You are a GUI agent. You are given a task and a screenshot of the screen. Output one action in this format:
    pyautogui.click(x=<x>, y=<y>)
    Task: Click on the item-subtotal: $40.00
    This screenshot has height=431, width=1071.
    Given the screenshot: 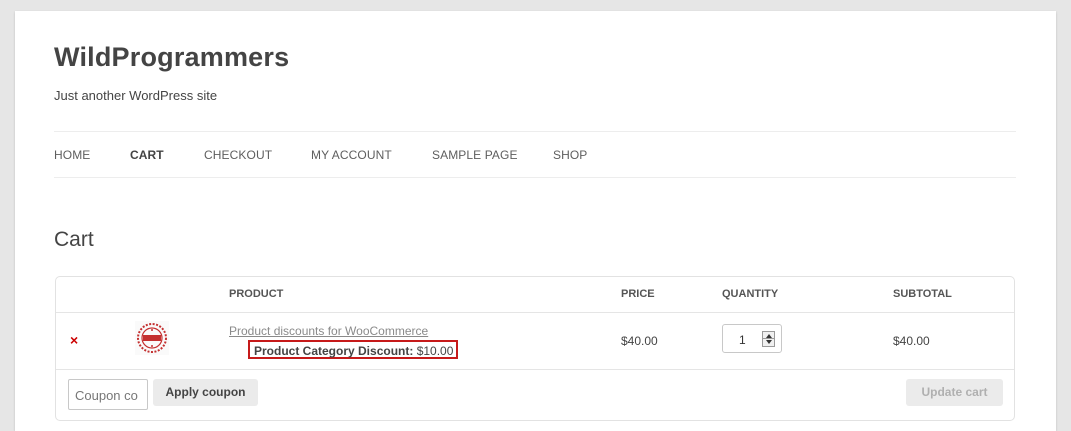 What is the action you would take?
    pyautogui.click(x=911, y=341)
    